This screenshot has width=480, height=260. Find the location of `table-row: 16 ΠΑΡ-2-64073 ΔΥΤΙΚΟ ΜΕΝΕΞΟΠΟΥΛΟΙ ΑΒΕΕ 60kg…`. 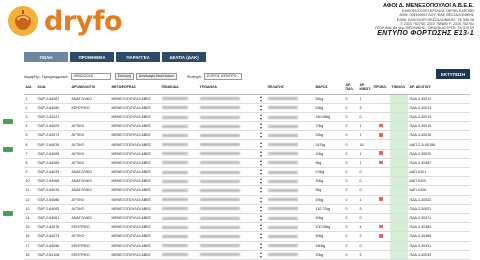

table-row: 16 ΠΑΡ-2-64073 ΔΥΤΙΚΟ ΜΕΝΕΞΟΠΟΥΛΟΙ ΑΒΕΕ 60kg… is located at coordinates (247, 236).